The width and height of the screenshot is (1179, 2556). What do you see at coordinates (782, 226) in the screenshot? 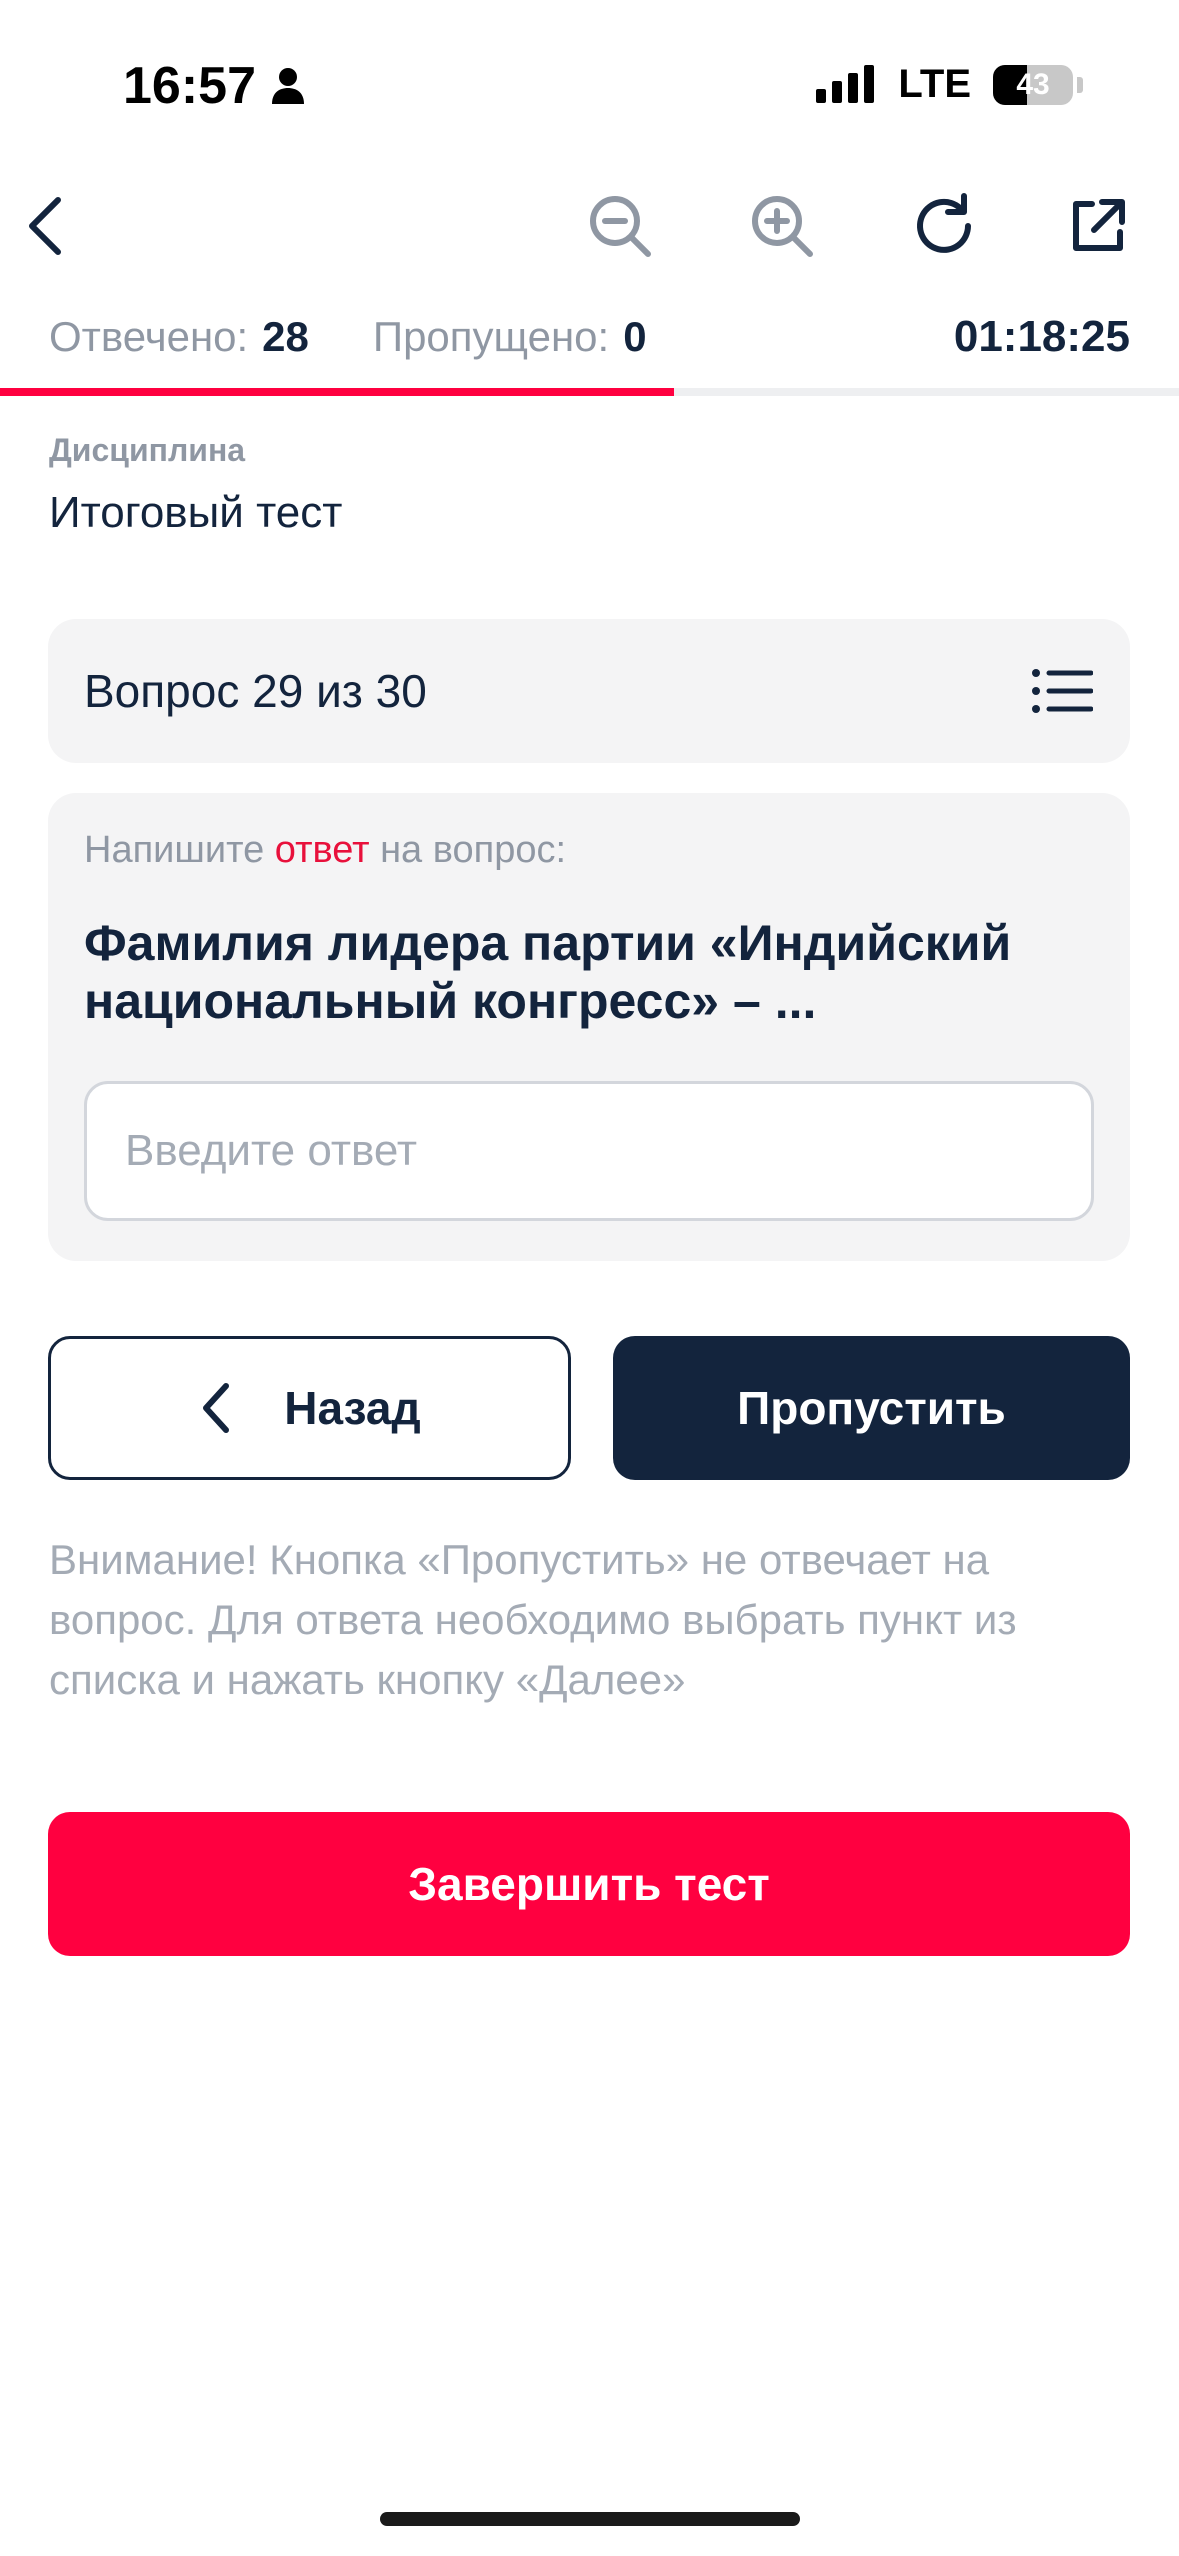
I see `zoom-in-icon` at bounding box center [782, 226].